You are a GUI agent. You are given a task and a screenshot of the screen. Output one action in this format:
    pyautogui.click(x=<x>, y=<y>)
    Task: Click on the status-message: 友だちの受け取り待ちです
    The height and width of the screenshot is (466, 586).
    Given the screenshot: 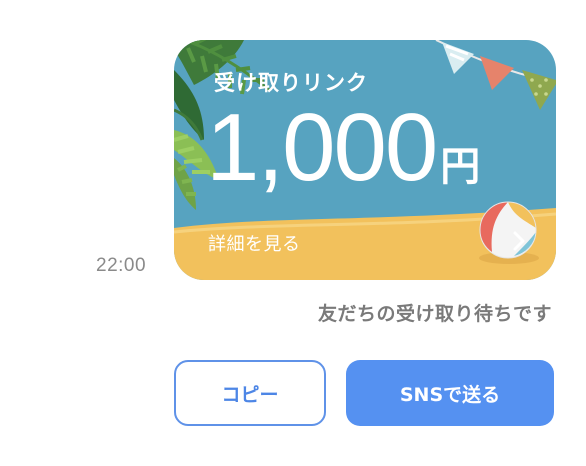 What is the action you would take?
    pyautogui.click(x=434, y=314)
    